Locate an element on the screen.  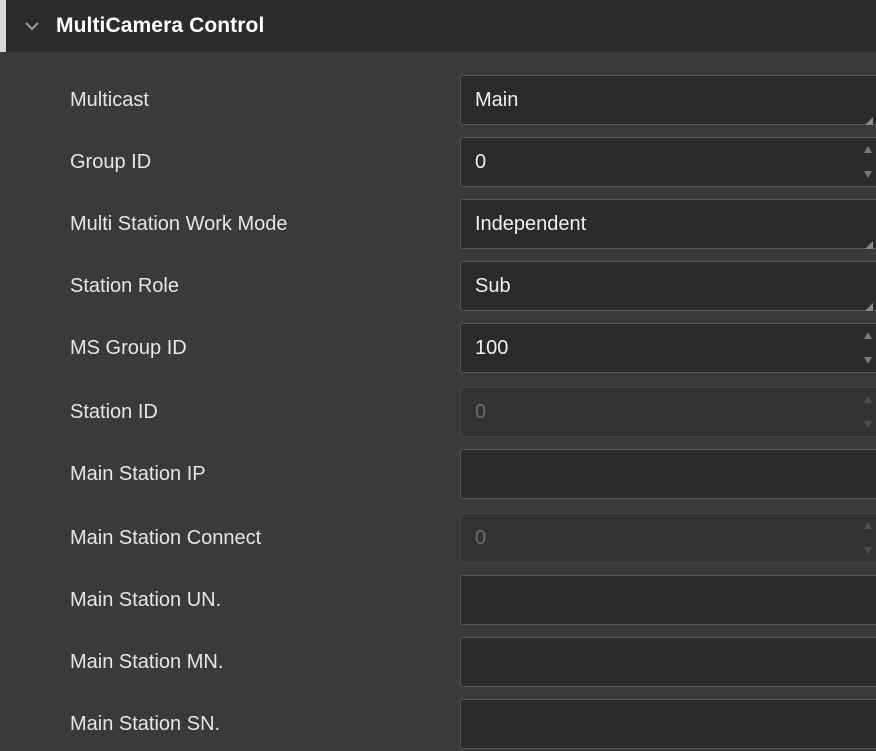
property-label: Multicast is located at coordinates (109, 100).